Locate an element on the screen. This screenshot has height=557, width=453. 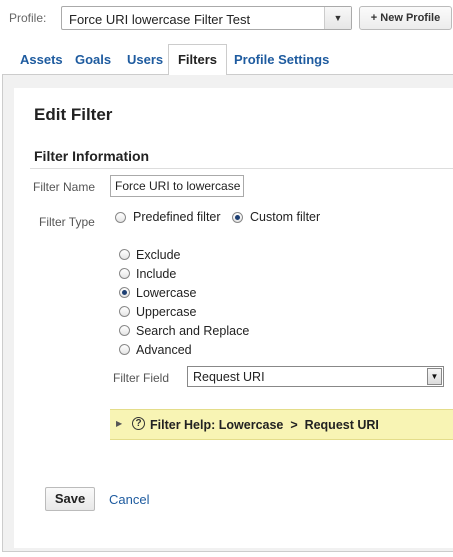
advanced-label: Advanced is located at coordinates (164, 350).